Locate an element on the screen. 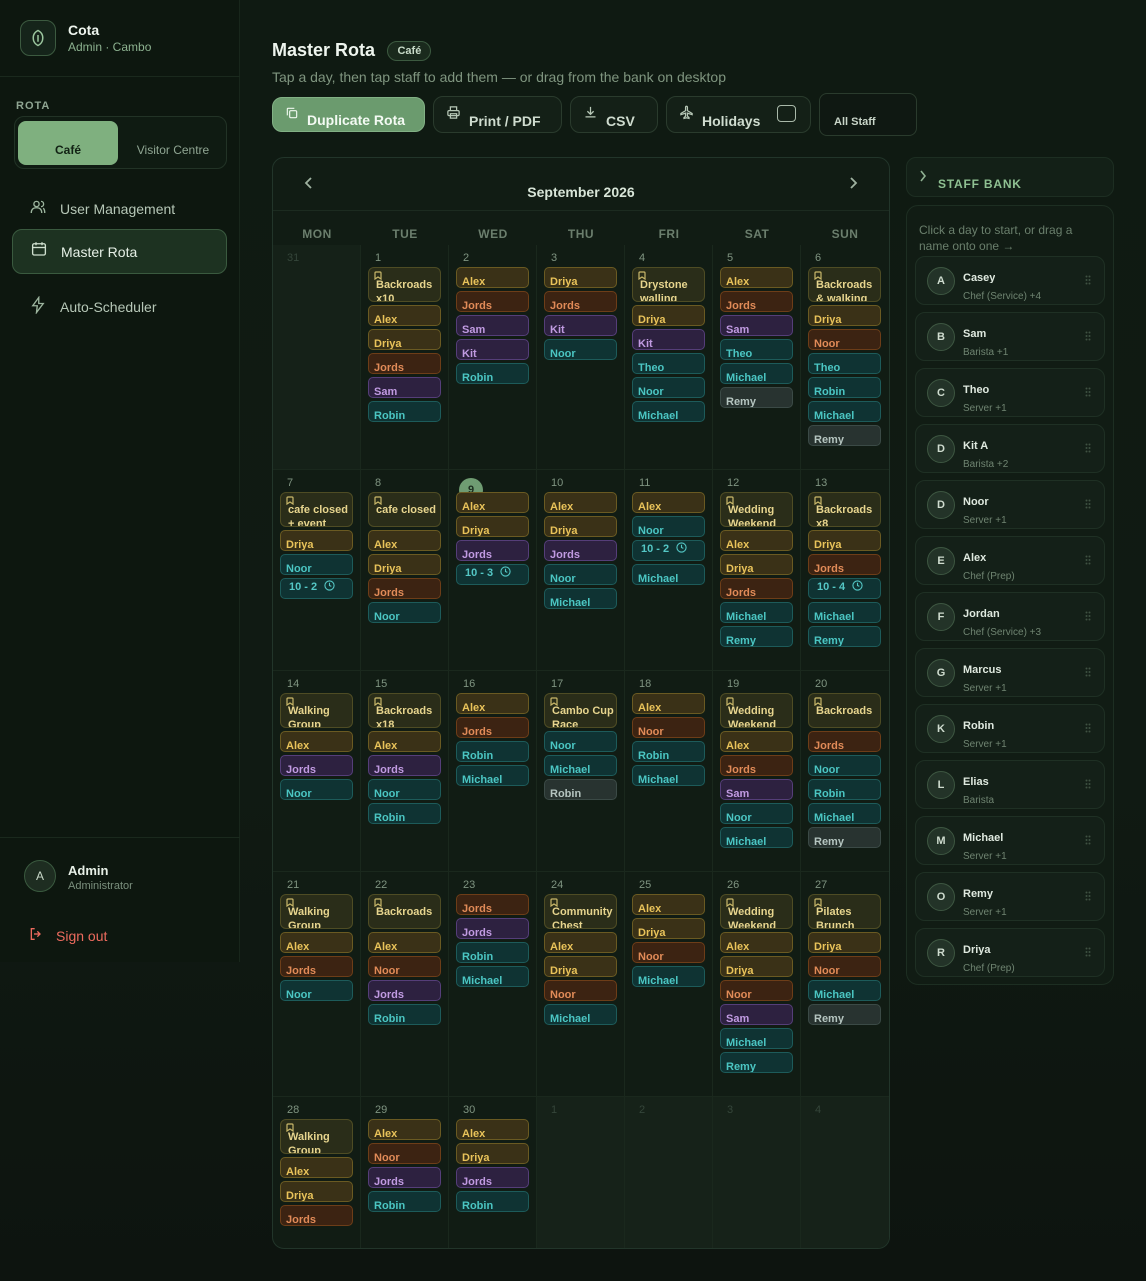  rota-option-cafe: Café is located at coordinates (68, 143).